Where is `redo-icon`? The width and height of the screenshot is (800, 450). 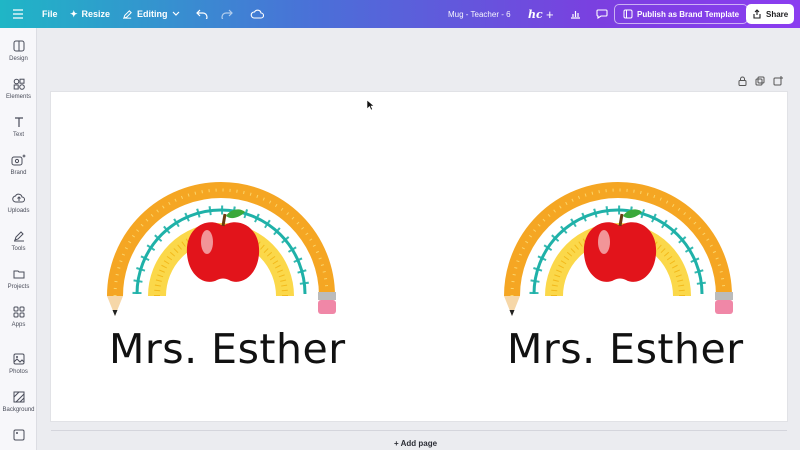
redo-icon is located at coordinates (227, 14).